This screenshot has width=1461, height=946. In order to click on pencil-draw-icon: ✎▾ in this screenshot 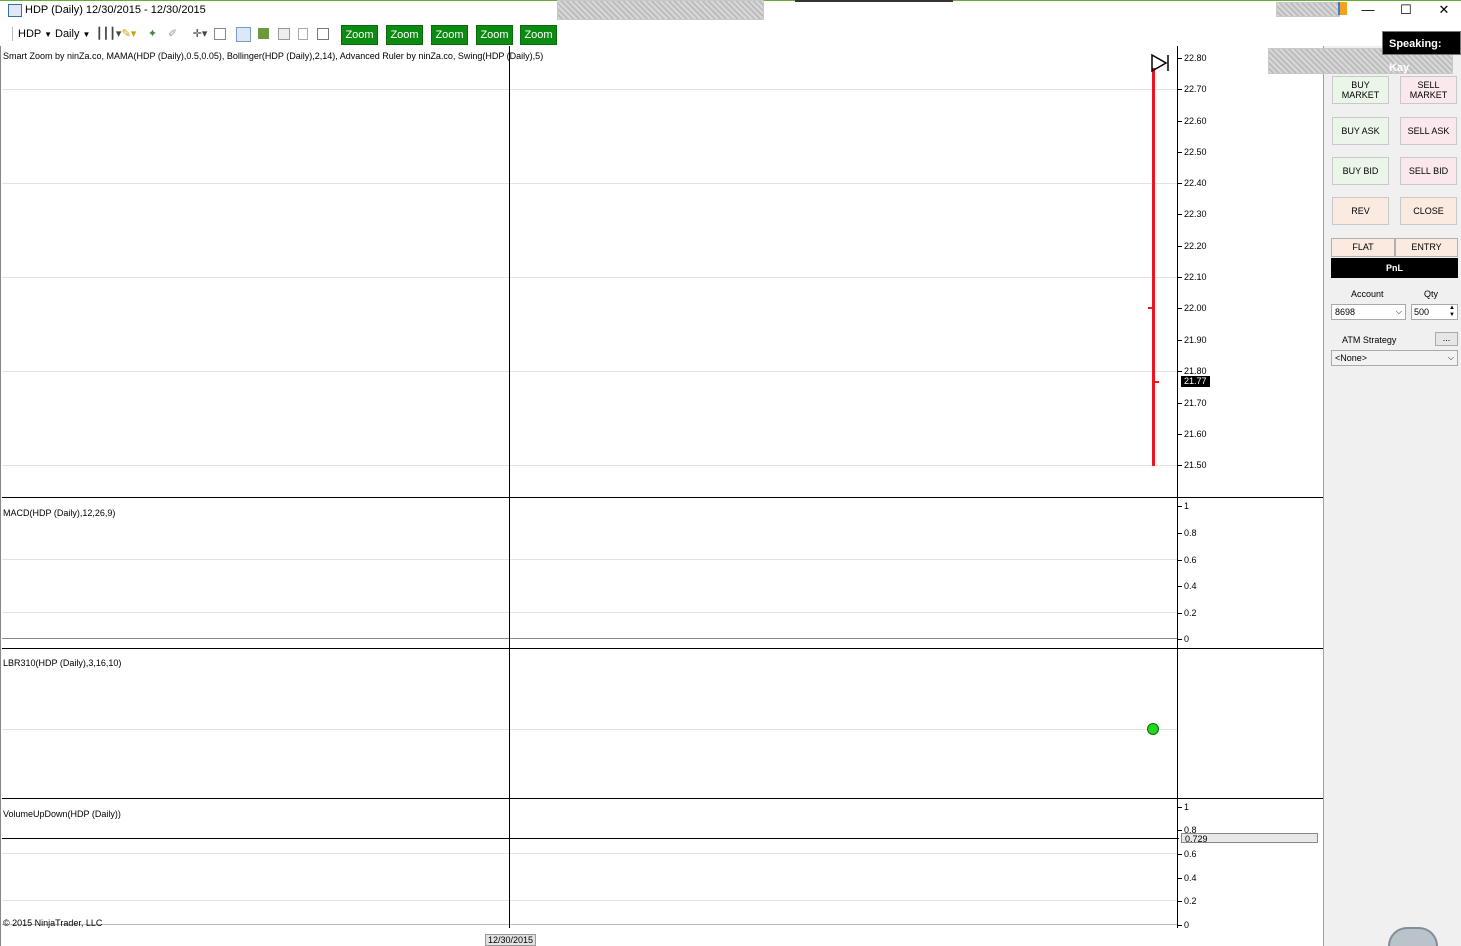, I will do `click(129, 34)`.